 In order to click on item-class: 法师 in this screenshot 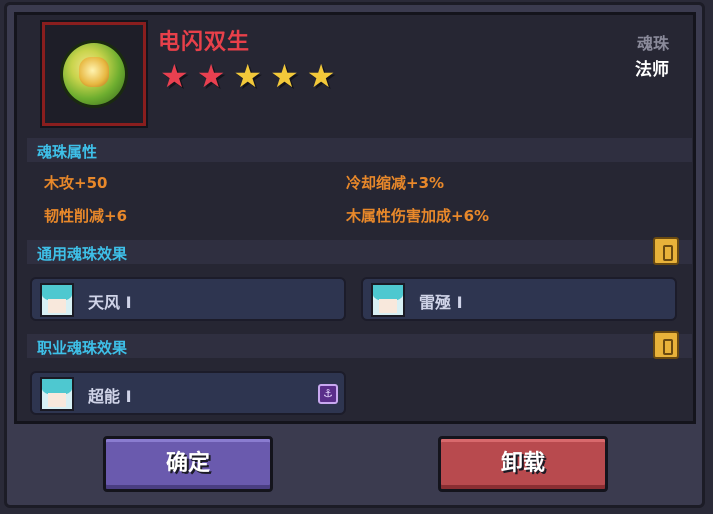, I will do `click(652, 70)`.